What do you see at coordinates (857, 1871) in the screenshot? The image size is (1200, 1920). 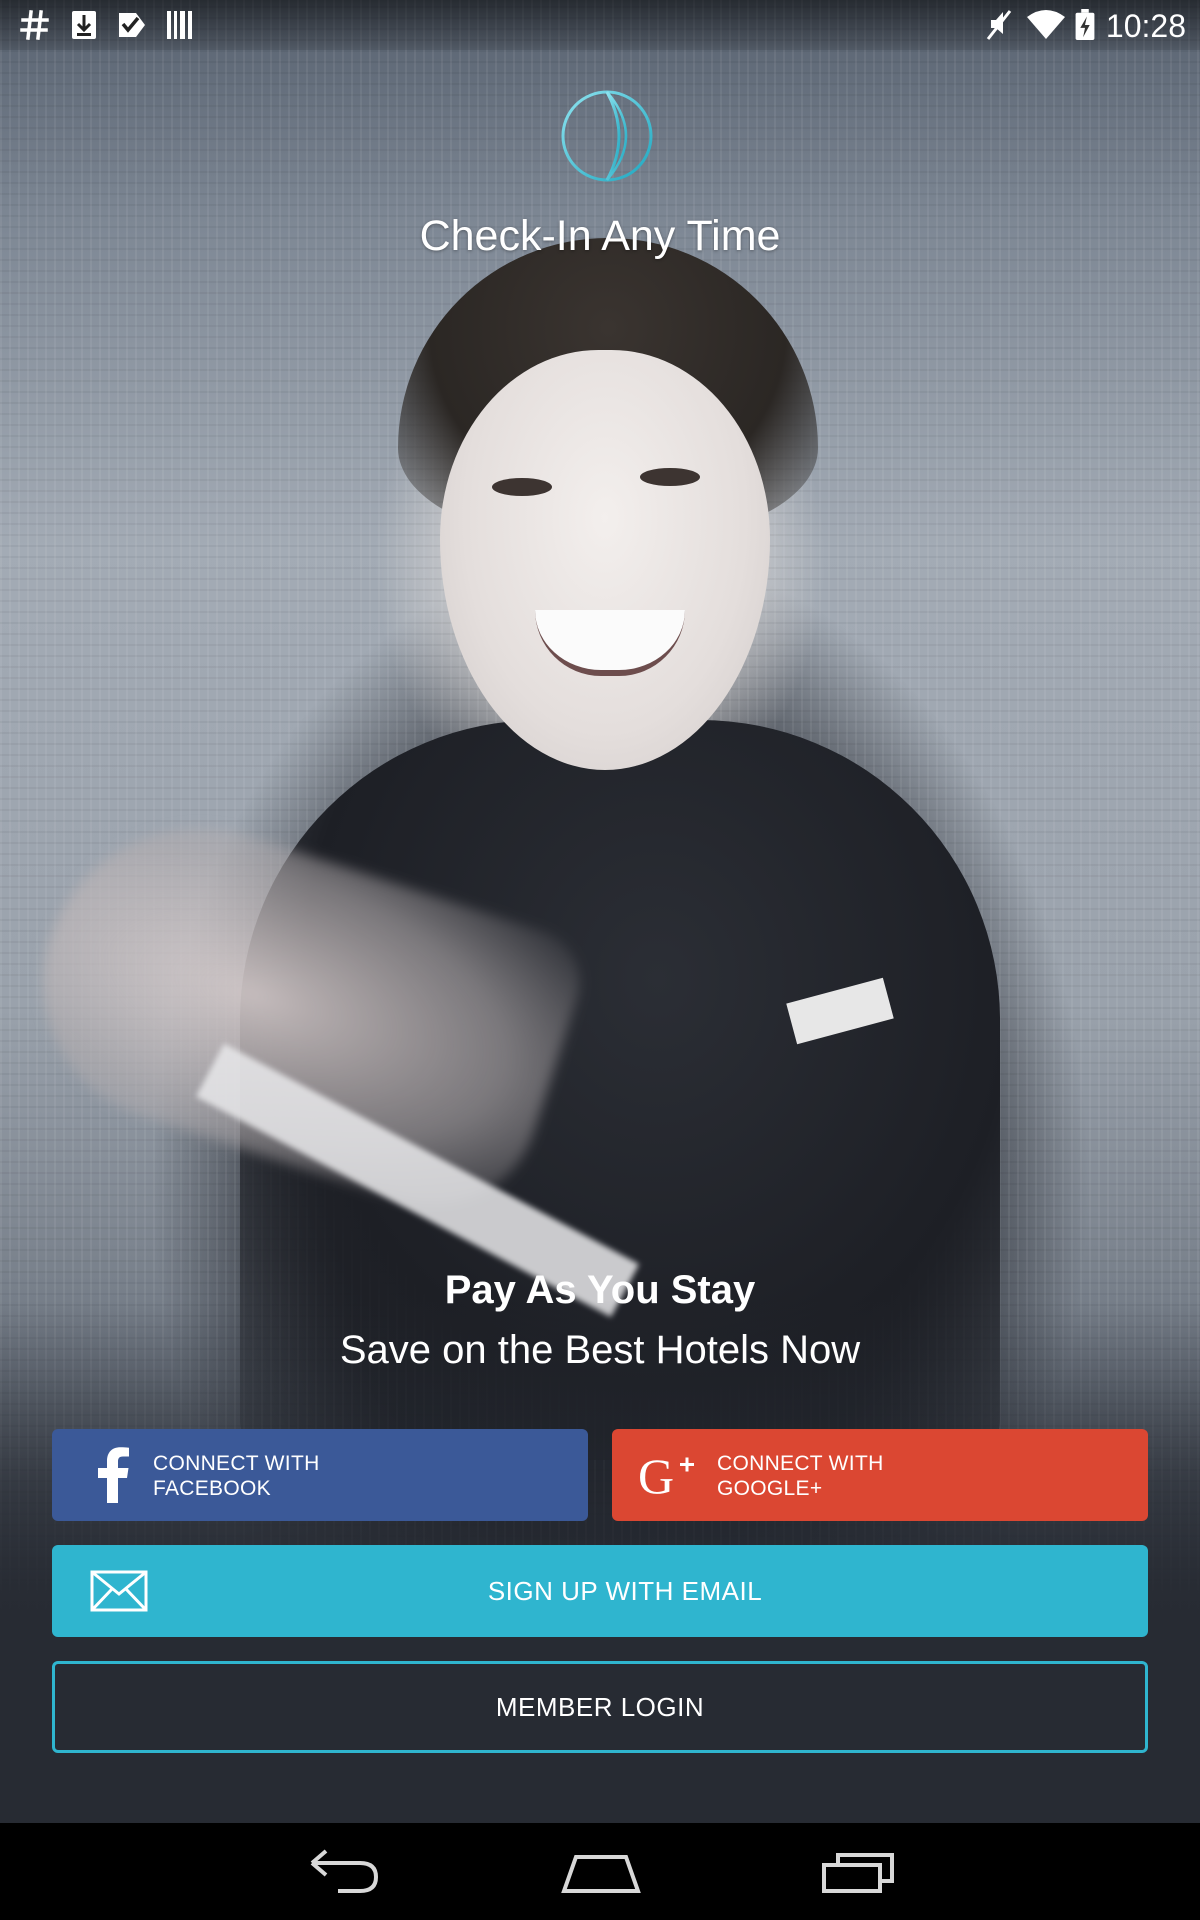 I see `recent-apps-icon` at bounding box center [857, 1871].